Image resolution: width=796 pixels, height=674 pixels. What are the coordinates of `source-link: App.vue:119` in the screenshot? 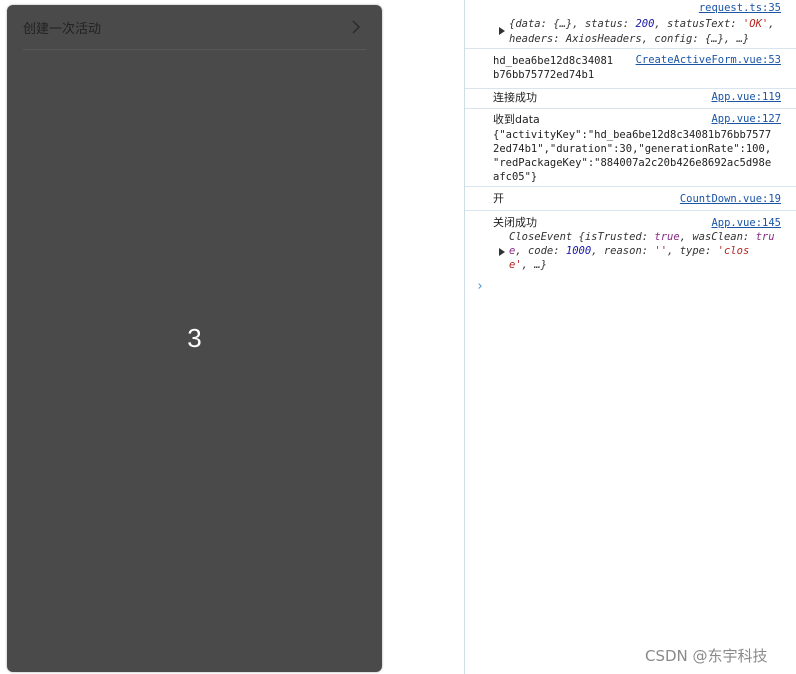 It's located at (746, 97).